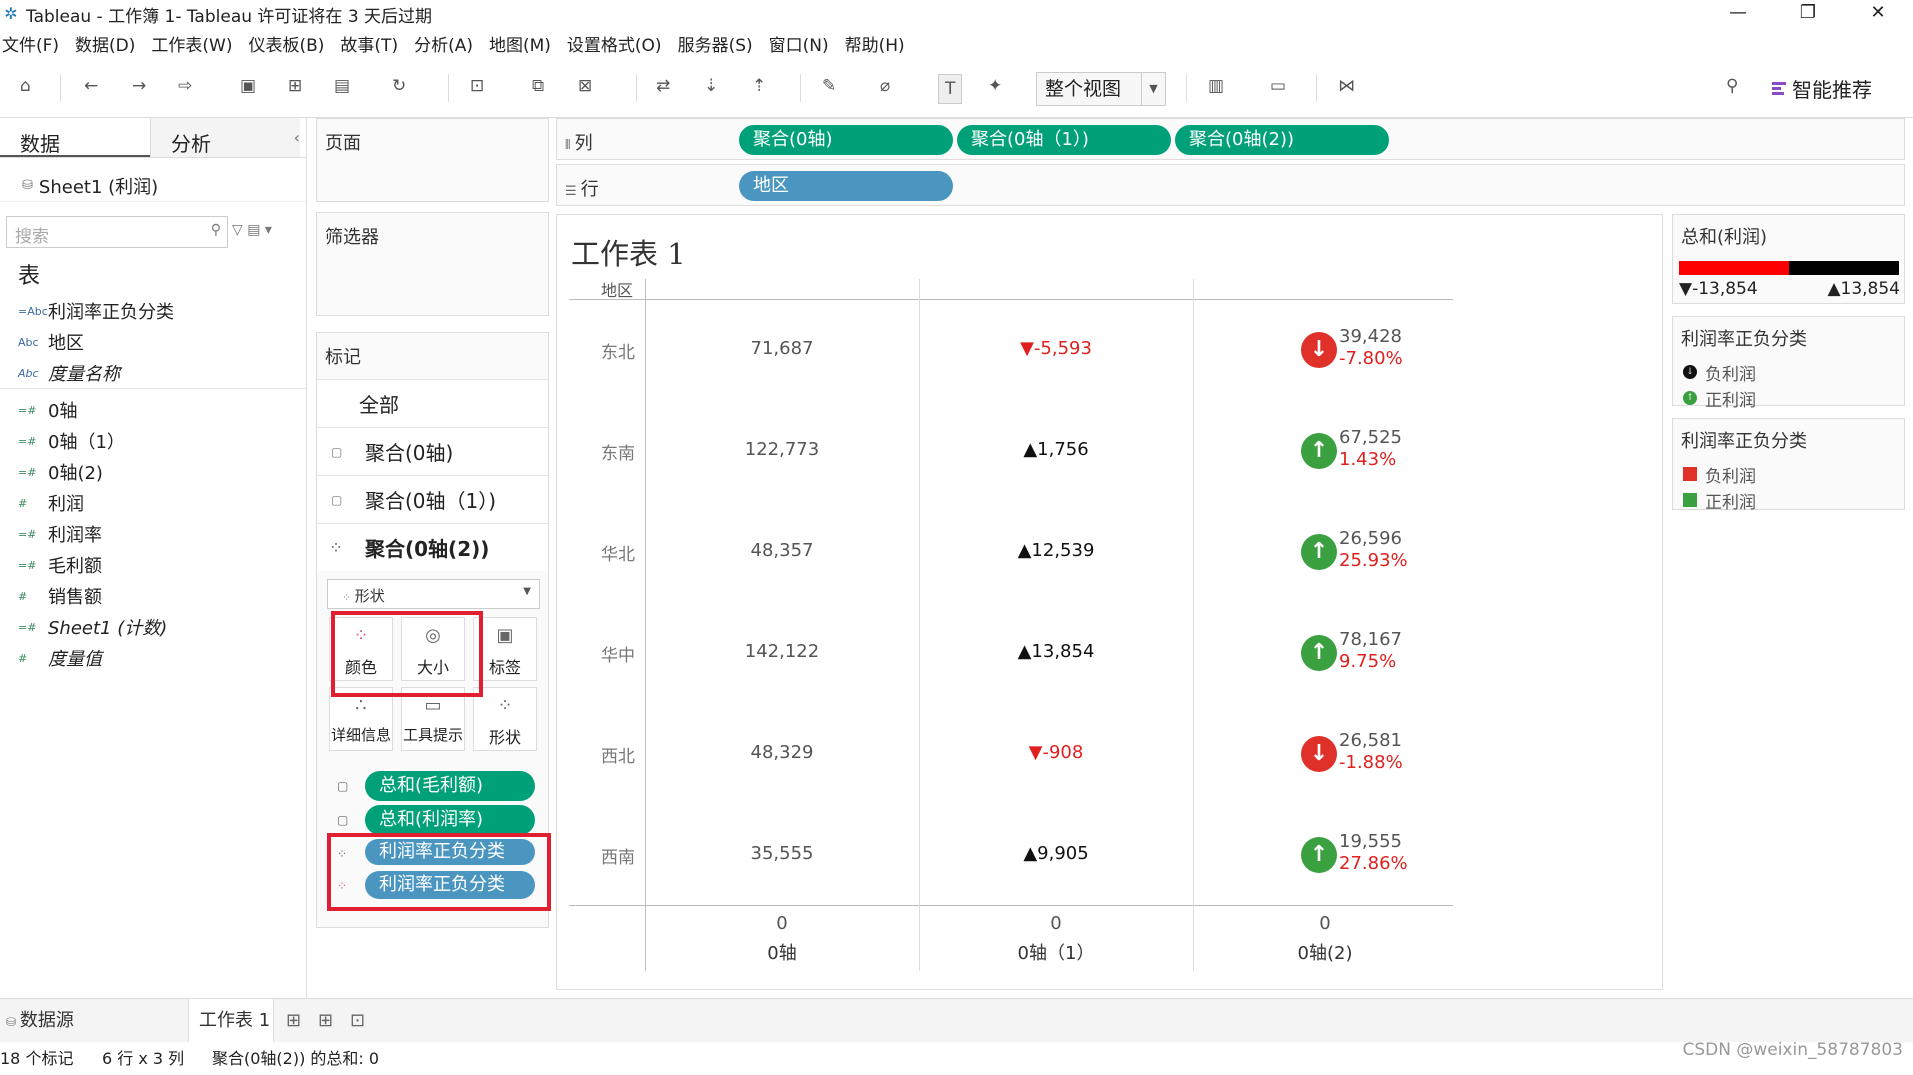 Image resolution: width=1913 pixels, height=1075 pixels. I want to click on sort-desc-icon: ⇡, so click(759, 86).